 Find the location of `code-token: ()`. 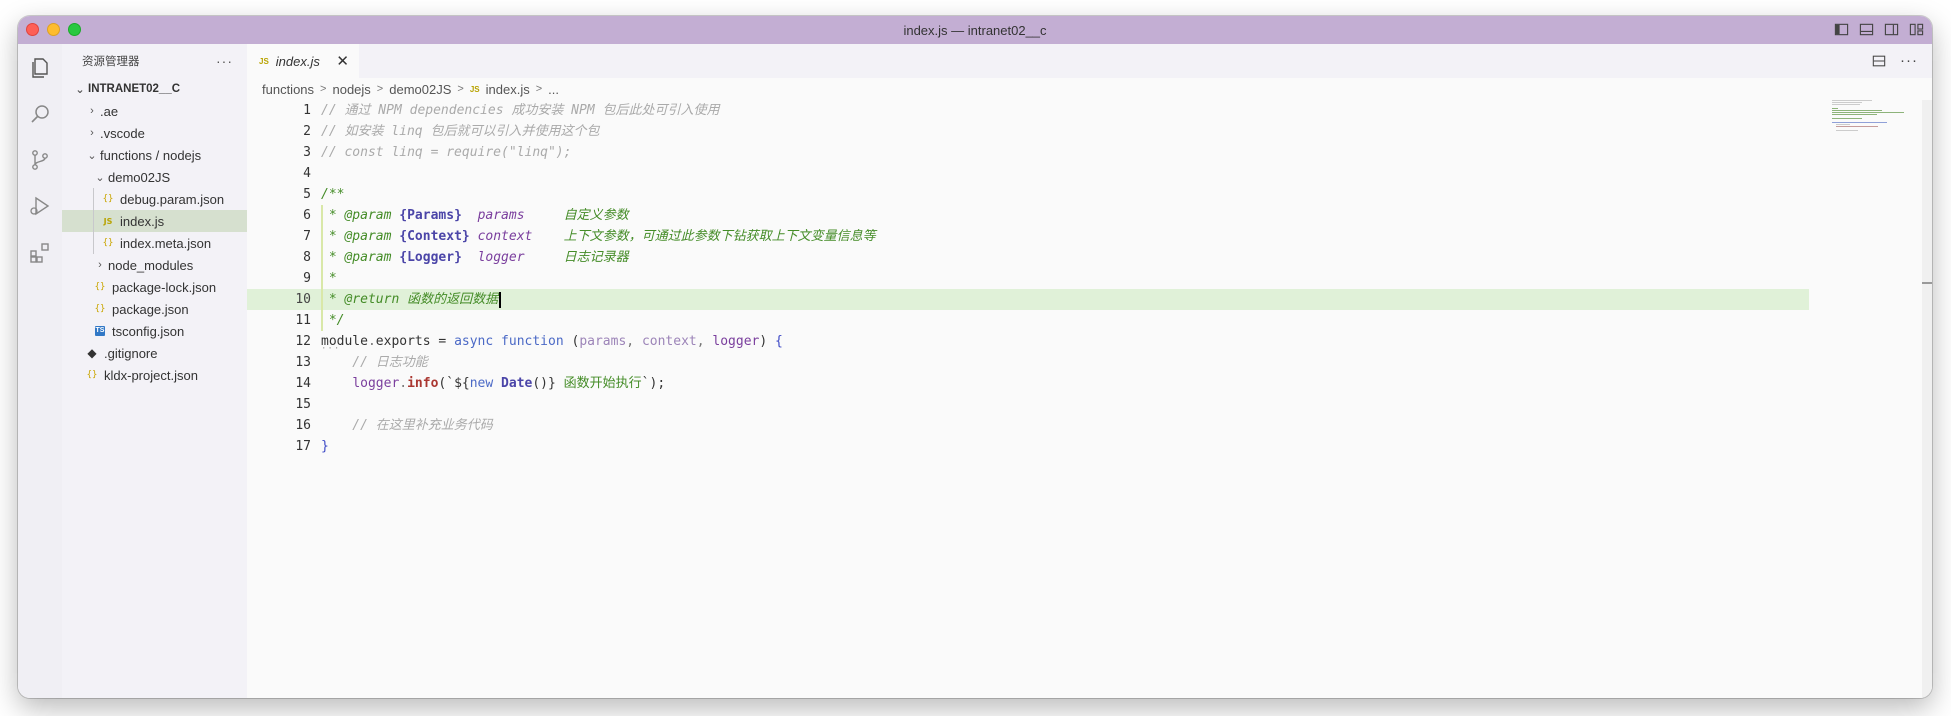

code-token: () is located at coordinates (540, 383).